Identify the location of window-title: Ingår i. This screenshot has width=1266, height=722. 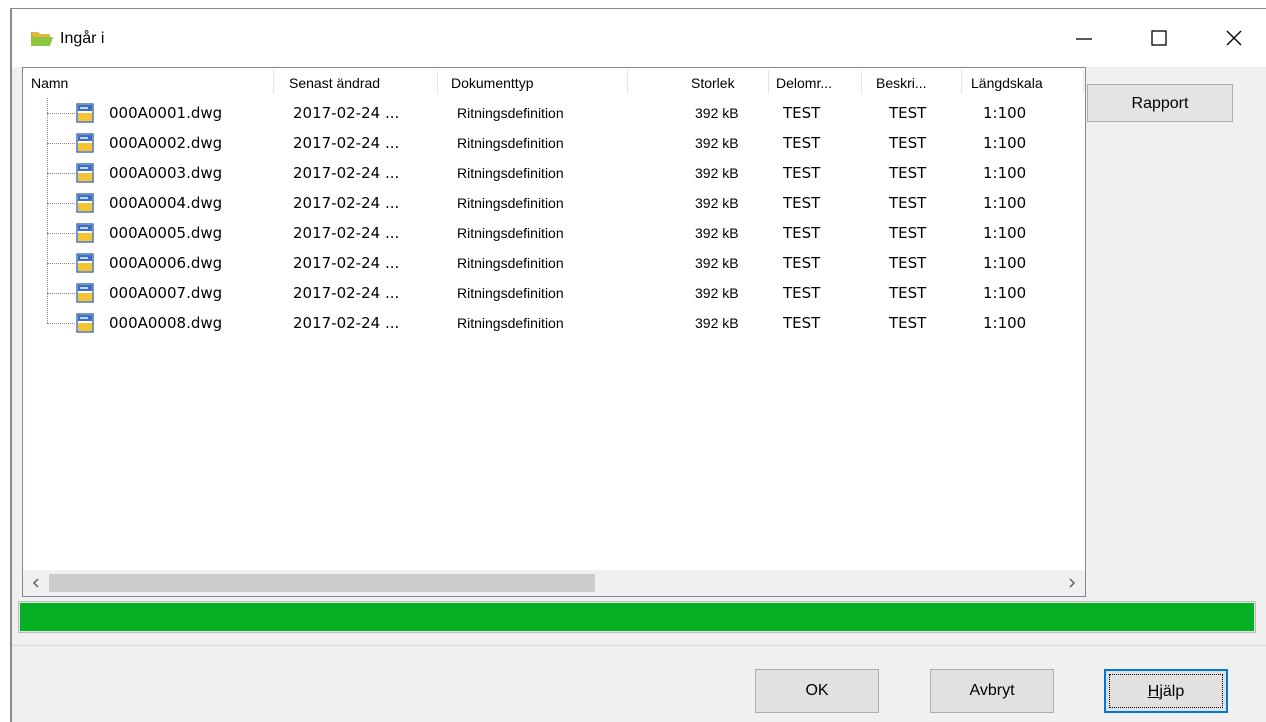
(82, 38).